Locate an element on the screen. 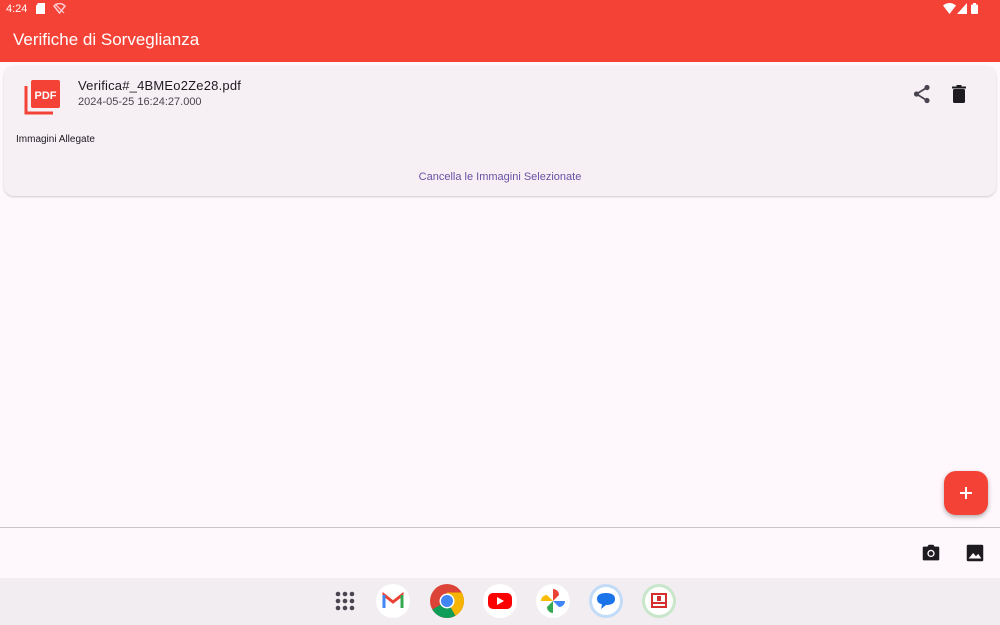  taskbar is located at coordinates (500, 601).